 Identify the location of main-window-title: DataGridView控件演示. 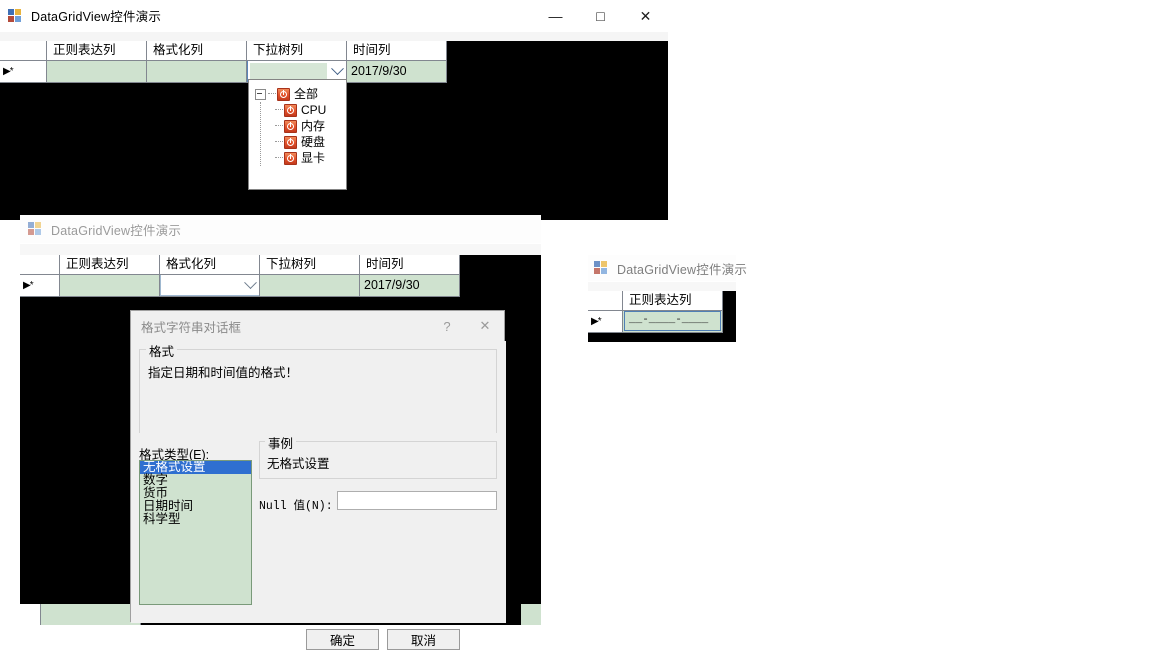
(96, 17).